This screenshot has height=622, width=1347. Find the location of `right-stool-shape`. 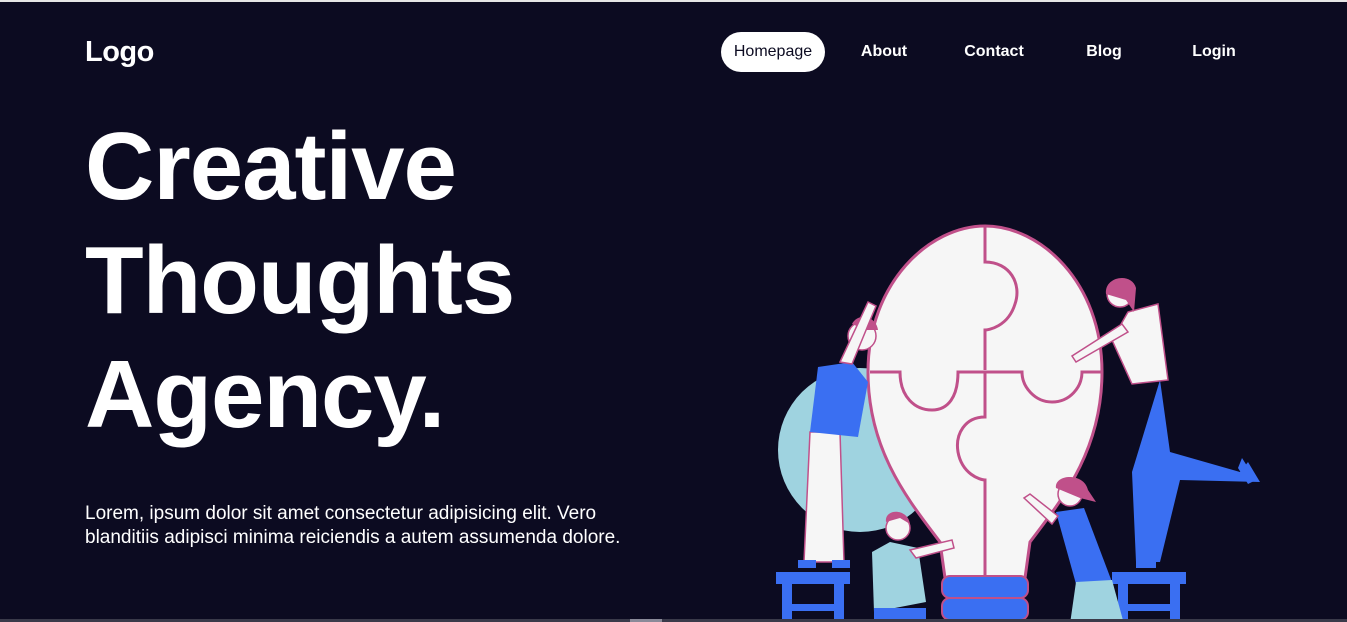

right-stool-shape is located at coordinates (1149, 597).